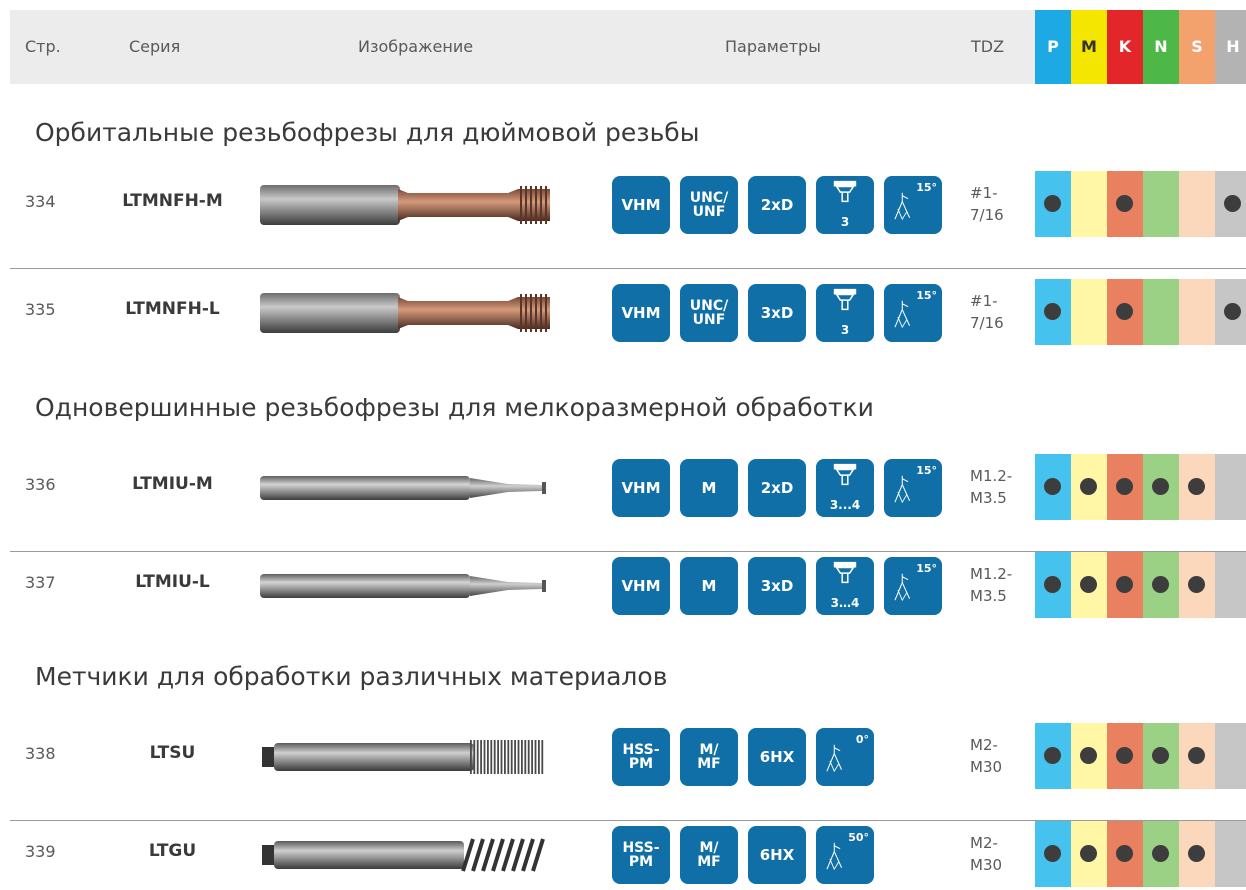 This screenshot has height=890, width=1246. What do you see at coordinates (991, 585) in the screenshot?
I see `tdz-range: M1.2- M3.5` at bounding box center [991, 585].